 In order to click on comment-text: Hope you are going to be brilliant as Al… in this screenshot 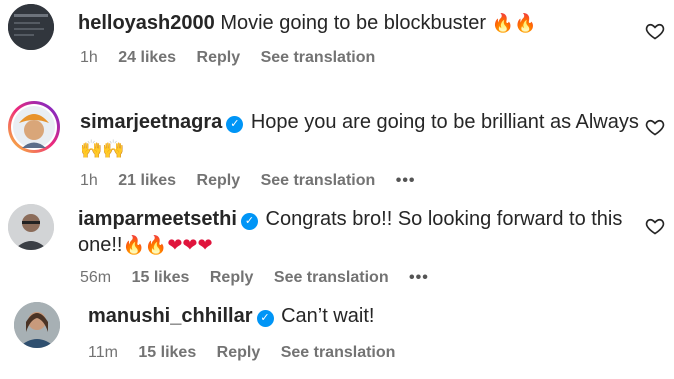, I will do `click(444, 122)`.